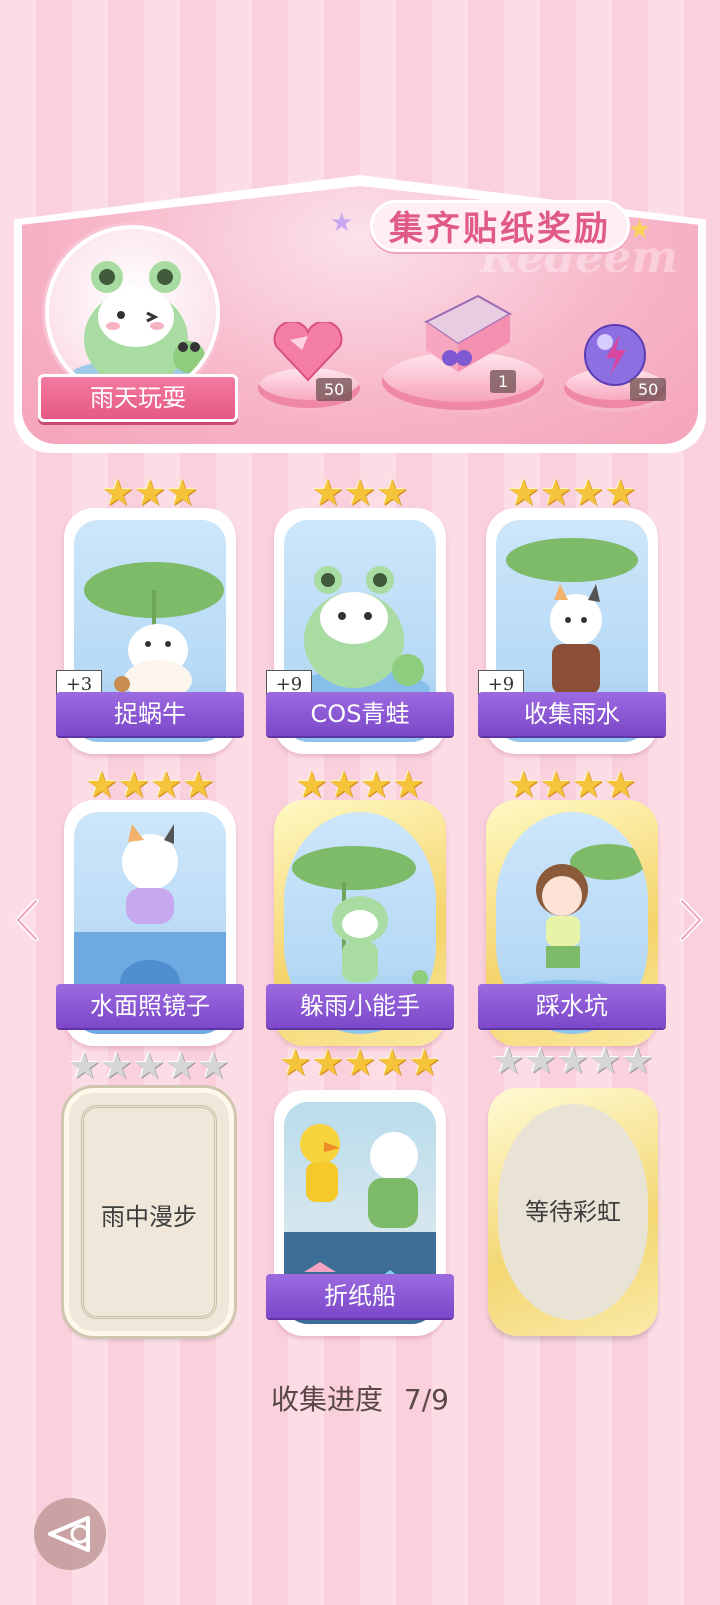  Describe the element at coordinates (360, 1006) in the screenshot. I see `sticker-name: 躲雨小能手` at that location.